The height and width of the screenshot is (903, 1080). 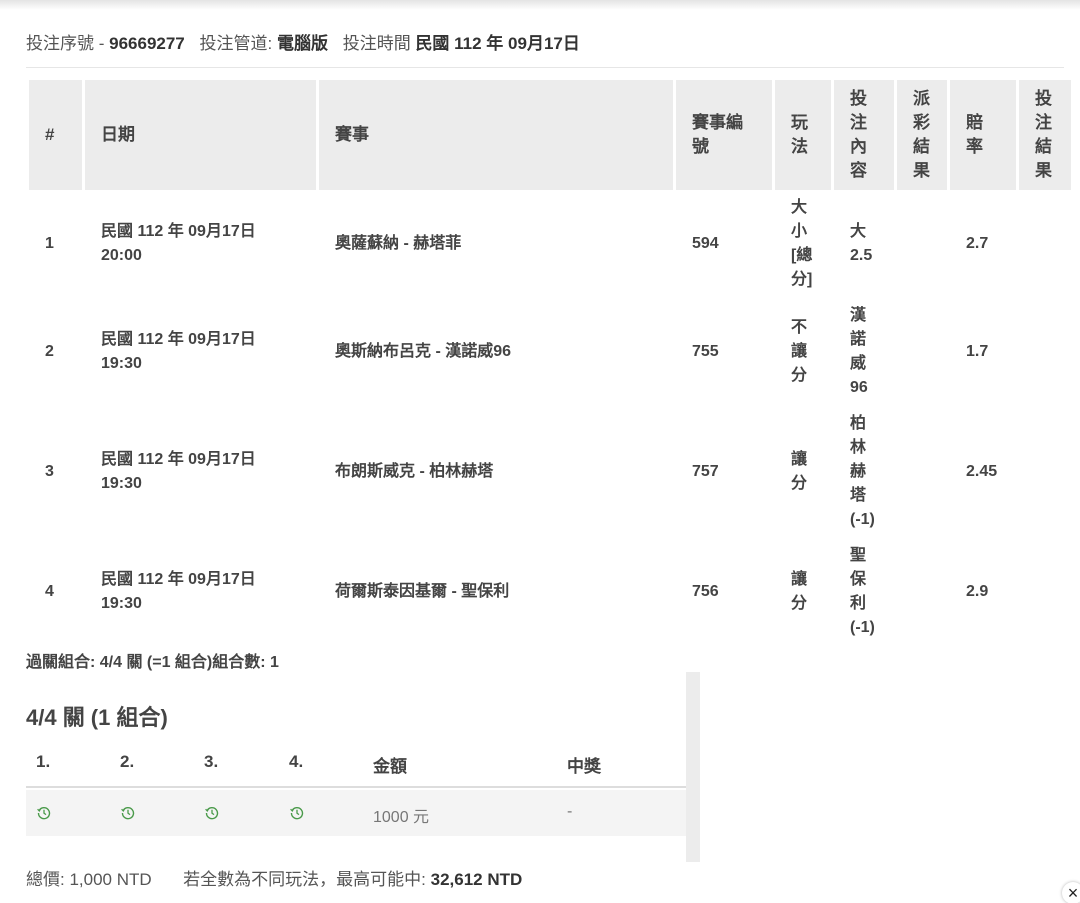 What do you see at coordinates (49, 243) in the screenshot?
I see `row-num: 1` at bounding box center [49, 243].